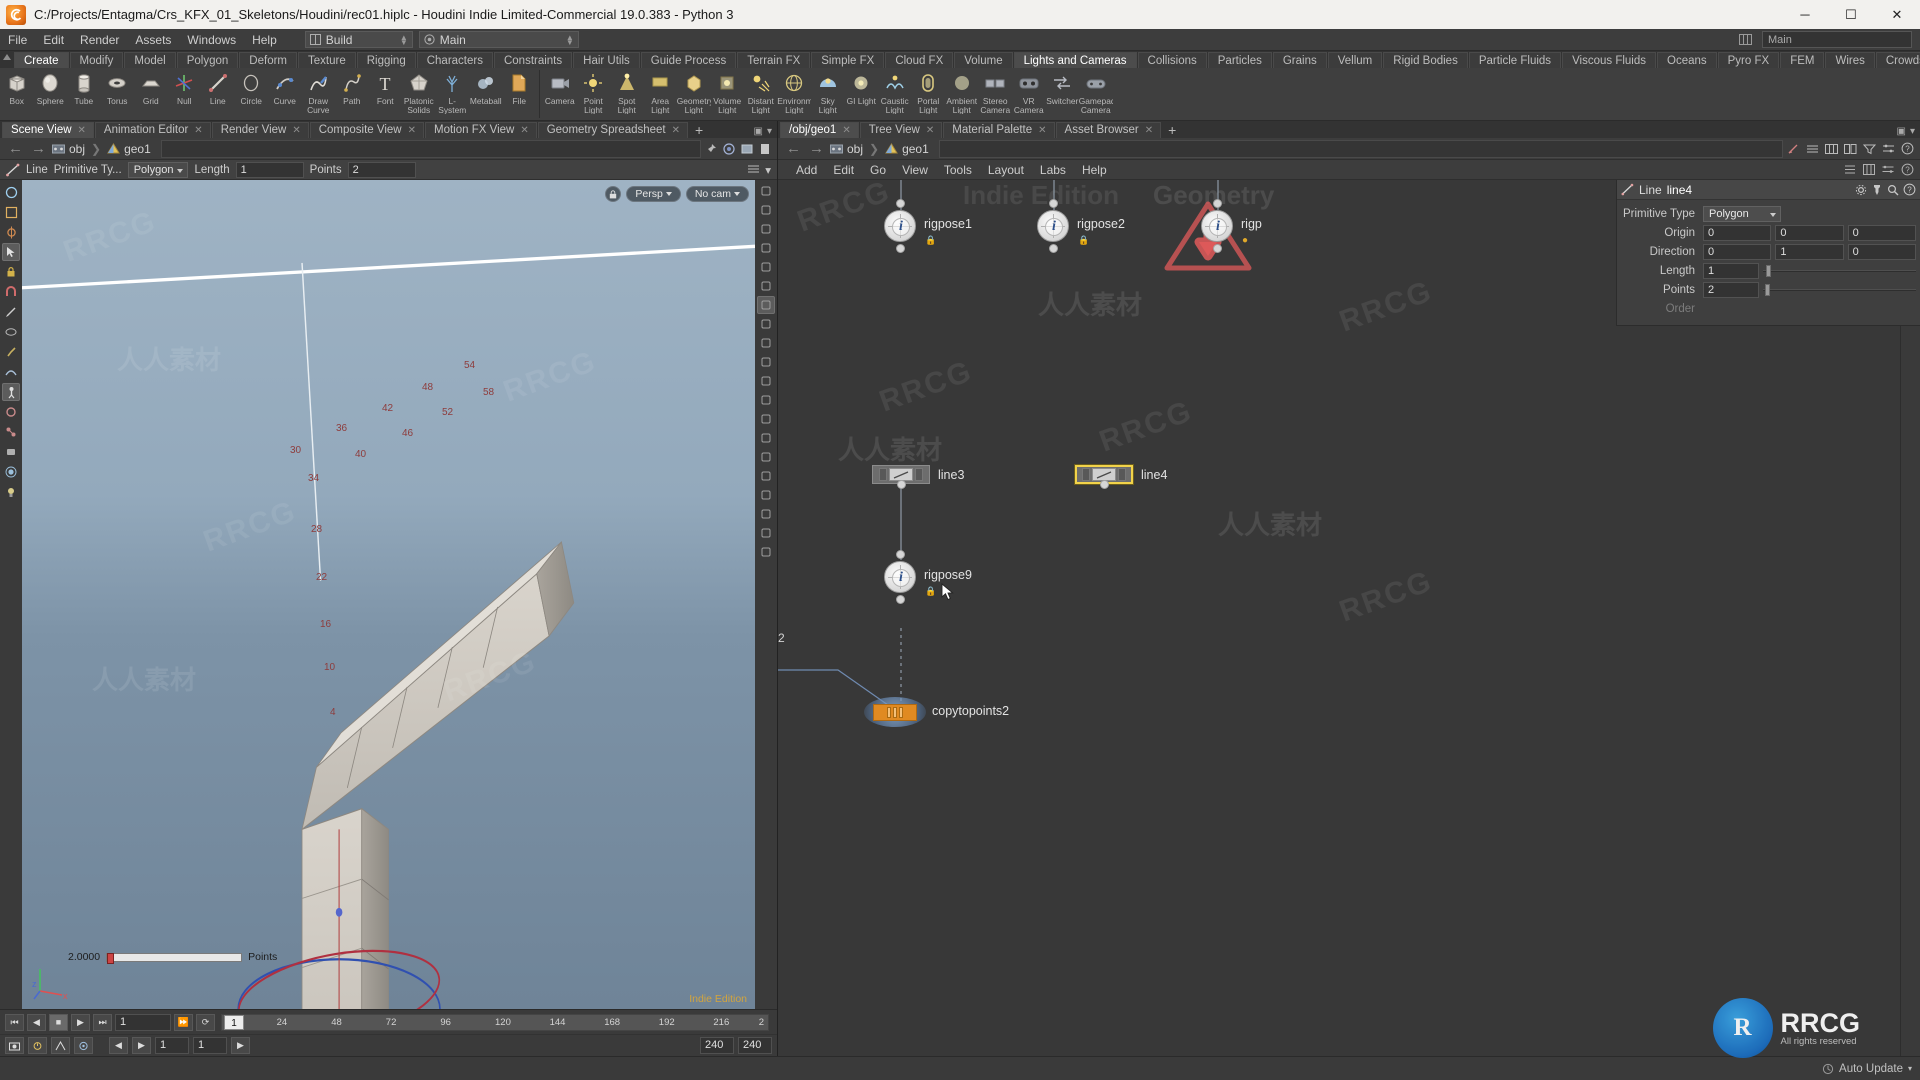  I want to click on line3-output-port, so click(901, 484).